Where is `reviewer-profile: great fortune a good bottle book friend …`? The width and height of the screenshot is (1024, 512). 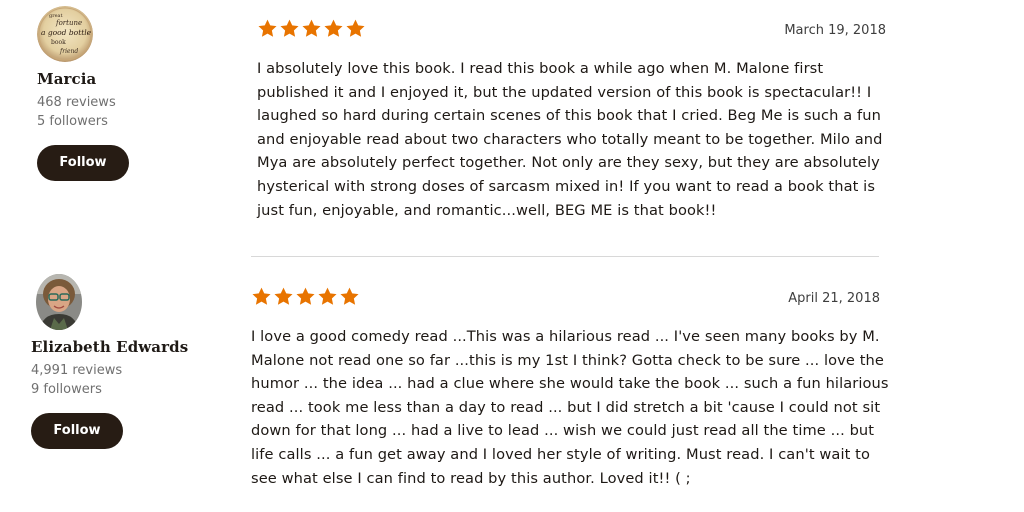
reviewer-profile: great fortune a good bottle book friend … is located at coordinates (127, 93).